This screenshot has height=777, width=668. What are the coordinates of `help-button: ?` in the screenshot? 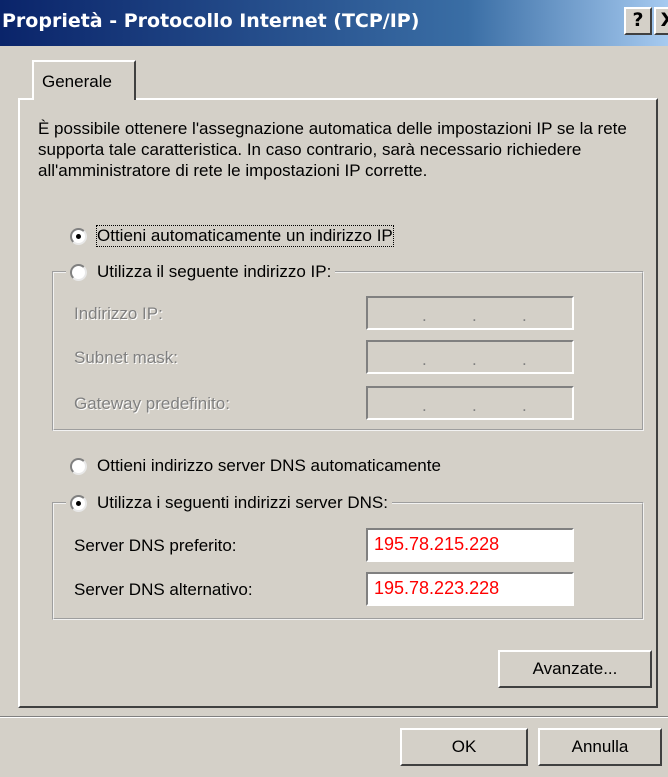 It's located at (638, 21).